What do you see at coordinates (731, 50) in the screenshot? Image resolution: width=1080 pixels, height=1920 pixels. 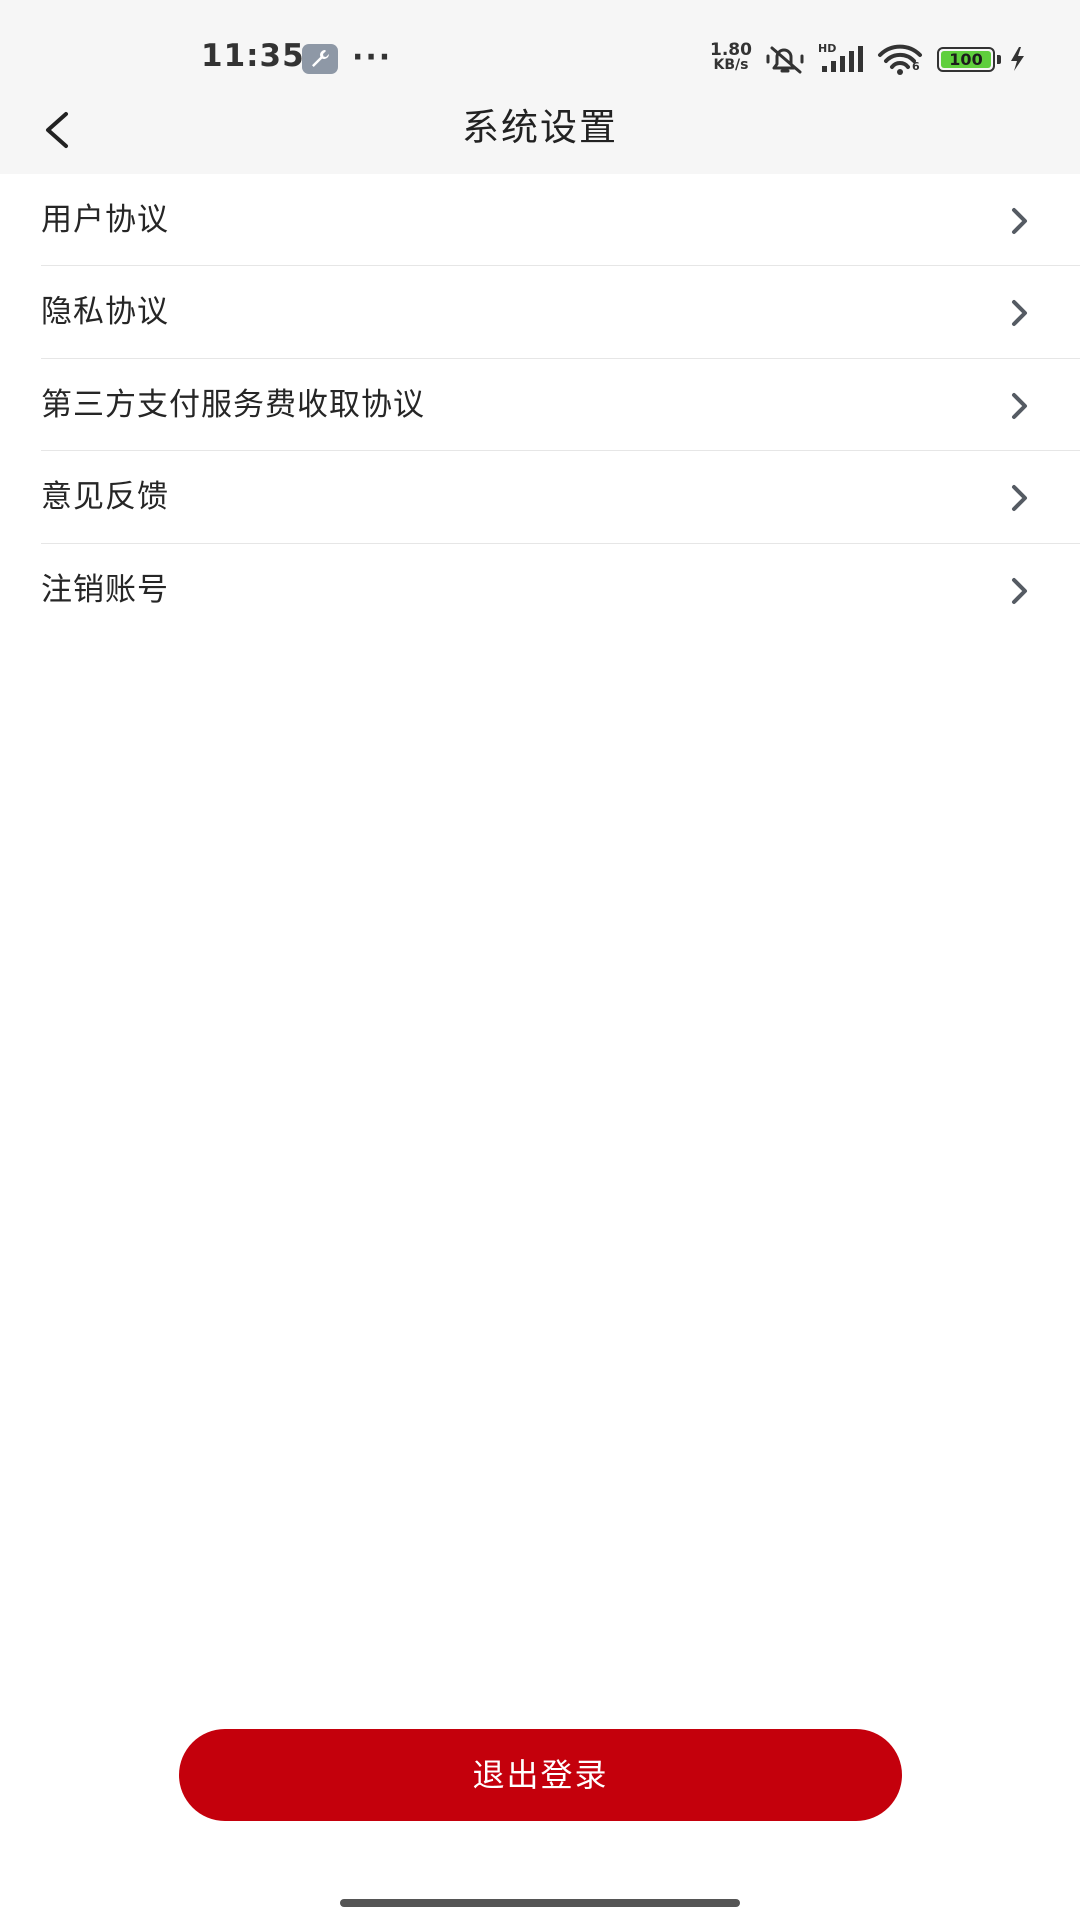 I see `network-speed-value: 1.80` at bounding box center [731, 50].